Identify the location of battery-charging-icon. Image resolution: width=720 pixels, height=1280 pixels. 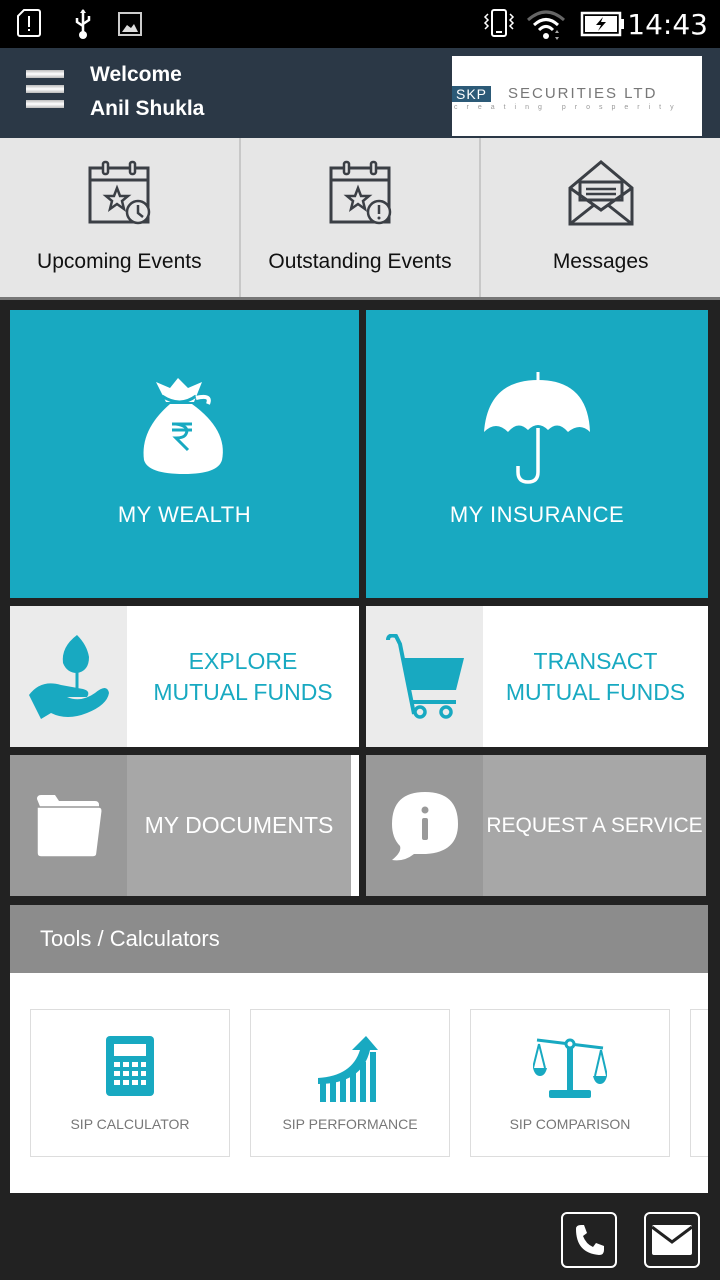
(602, 24).